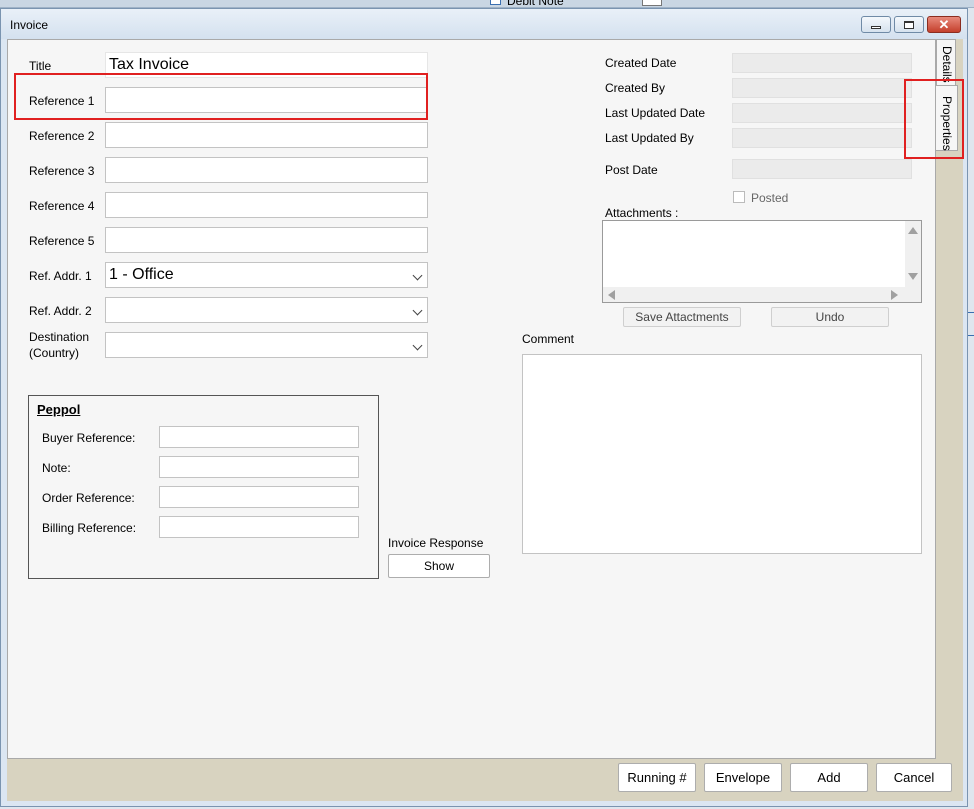 Image resolution: width=974 pixels, height=809 pixels. Describe the element at coordinates (149, 64) in the screenshot. I see `title-value: Tax Invoice` at that location.